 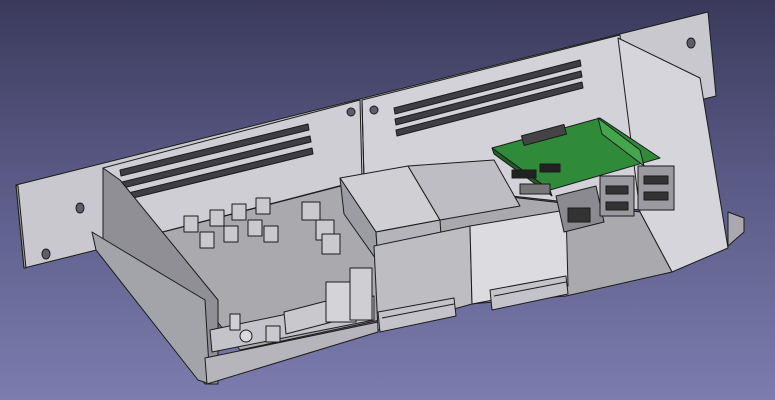 I want to click on screw-hole-back-right, so click(x=374, y=110).